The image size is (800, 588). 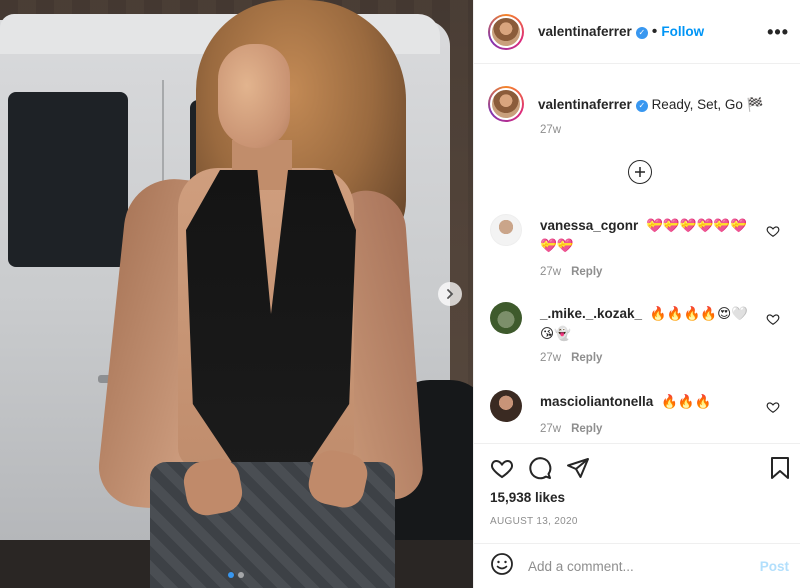 What do you see at coordinates (241, 575) in the screenshot?
I see `carousel-dot` at bounding box center [241, 575].